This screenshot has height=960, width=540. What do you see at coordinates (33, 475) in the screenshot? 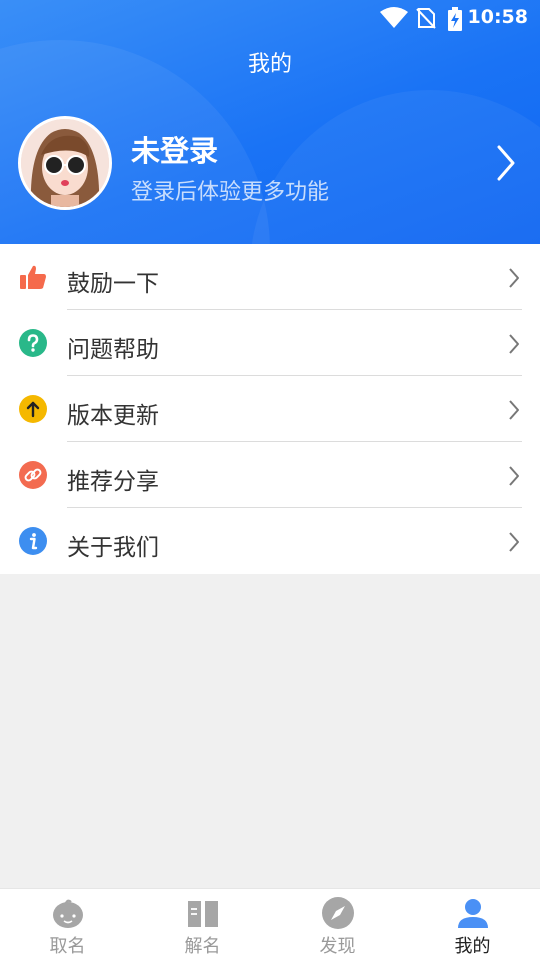
I see `link-icon` at bounding box center [33, 475].